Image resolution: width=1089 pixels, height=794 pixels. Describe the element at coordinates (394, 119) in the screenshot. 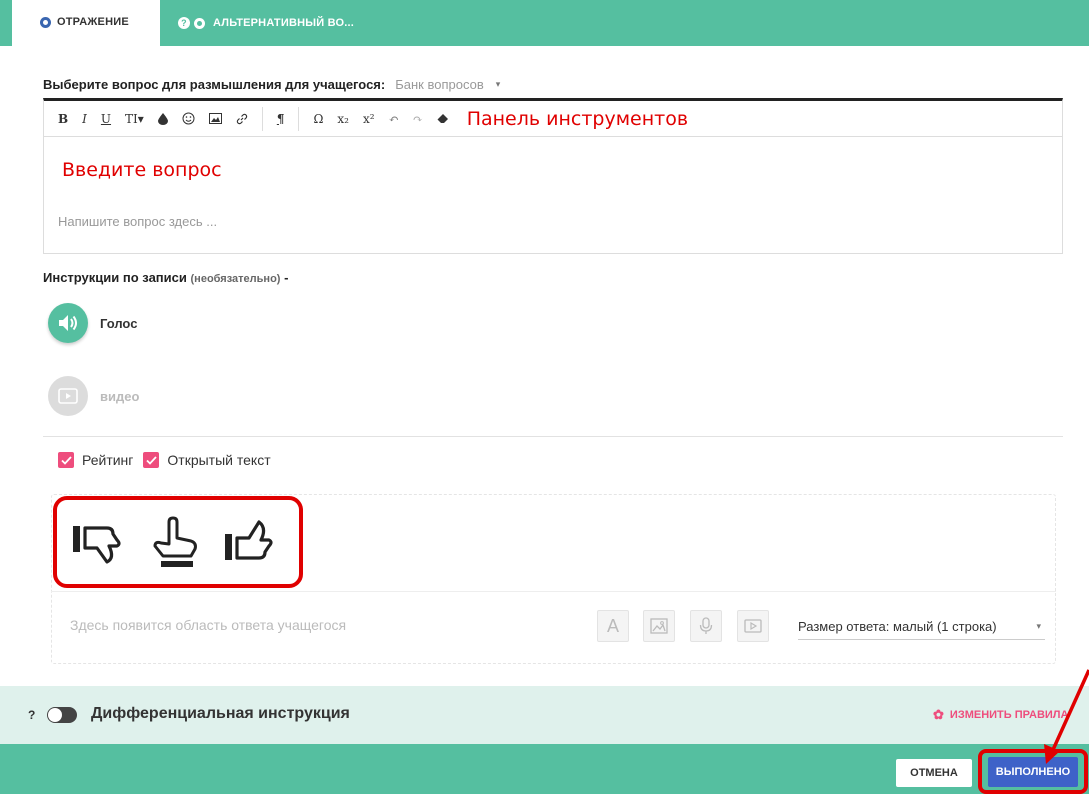

I see `undo-icon: ↶` at that location.